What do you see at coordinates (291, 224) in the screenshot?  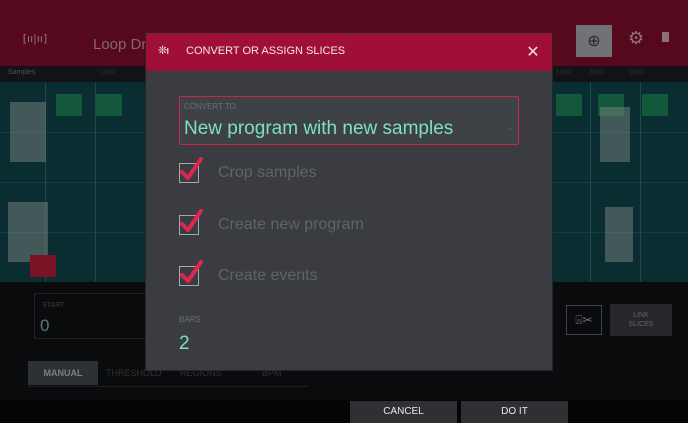 I see `create-new-program-label: Create new program` at bounding box center [291, 224].